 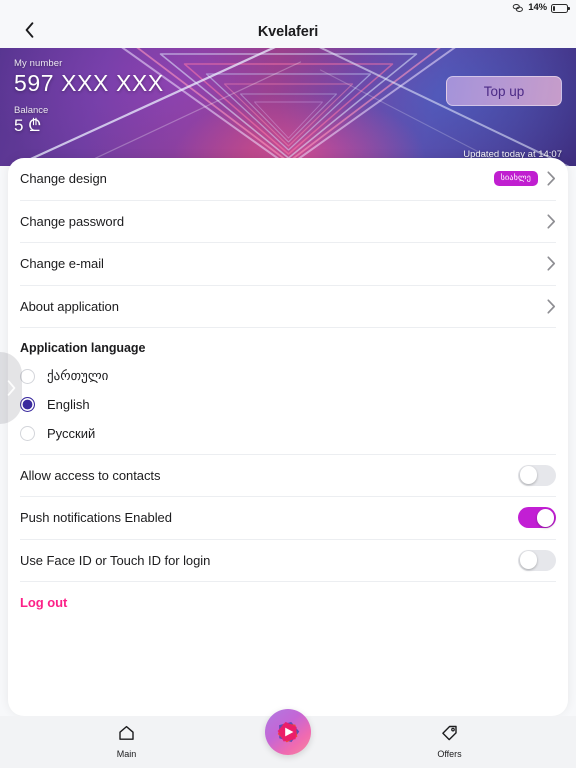 I want to click on settings-row-biometric-login: Use Face ID or Touch ID for login, so click(x=288, y=561).